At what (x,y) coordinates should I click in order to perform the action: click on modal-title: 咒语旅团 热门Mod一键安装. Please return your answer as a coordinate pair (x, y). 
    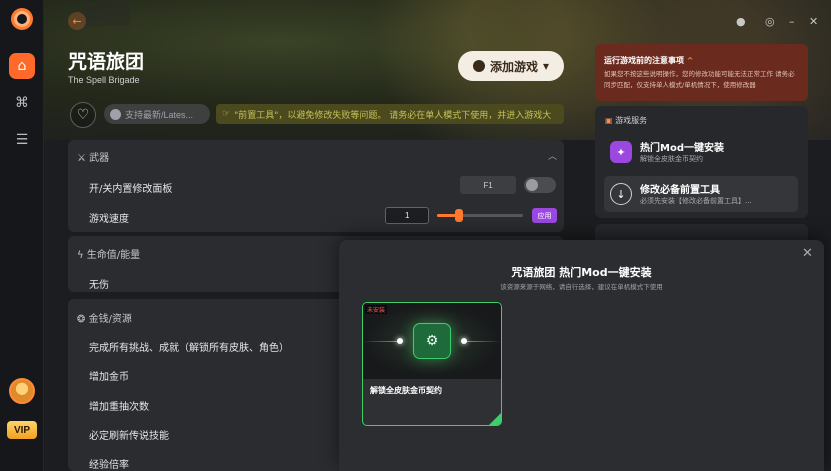
    Looking at the image, I should click on (581, 272).